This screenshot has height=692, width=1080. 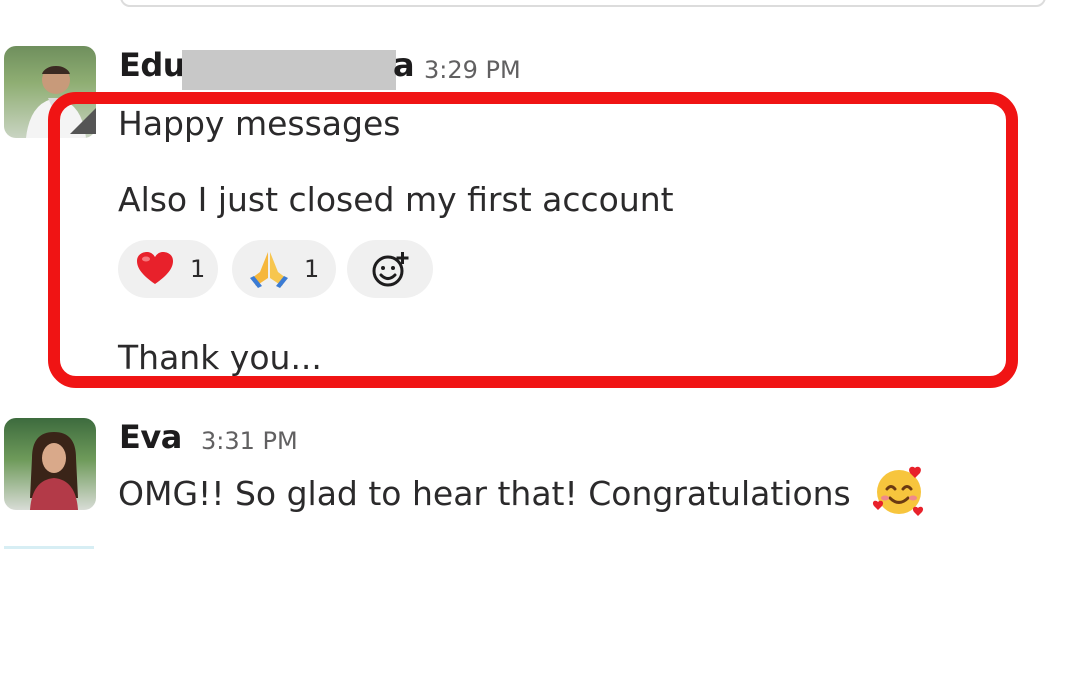 I want to click on sender-name: Edu, so click(x=152, y=65).